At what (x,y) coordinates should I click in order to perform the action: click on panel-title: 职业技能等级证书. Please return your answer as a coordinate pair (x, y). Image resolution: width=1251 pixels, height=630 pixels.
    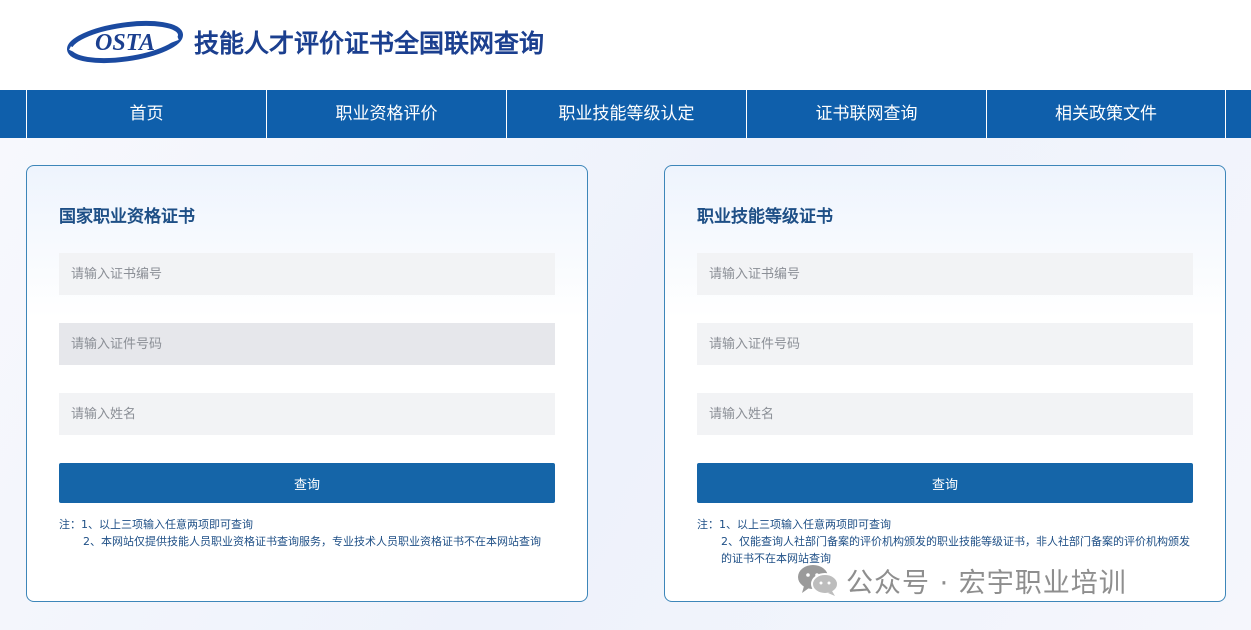
    Looking at the image, I should click on (765, 217).